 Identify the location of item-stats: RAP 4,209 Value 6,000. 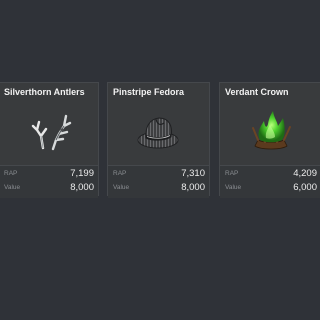
(270, 181).